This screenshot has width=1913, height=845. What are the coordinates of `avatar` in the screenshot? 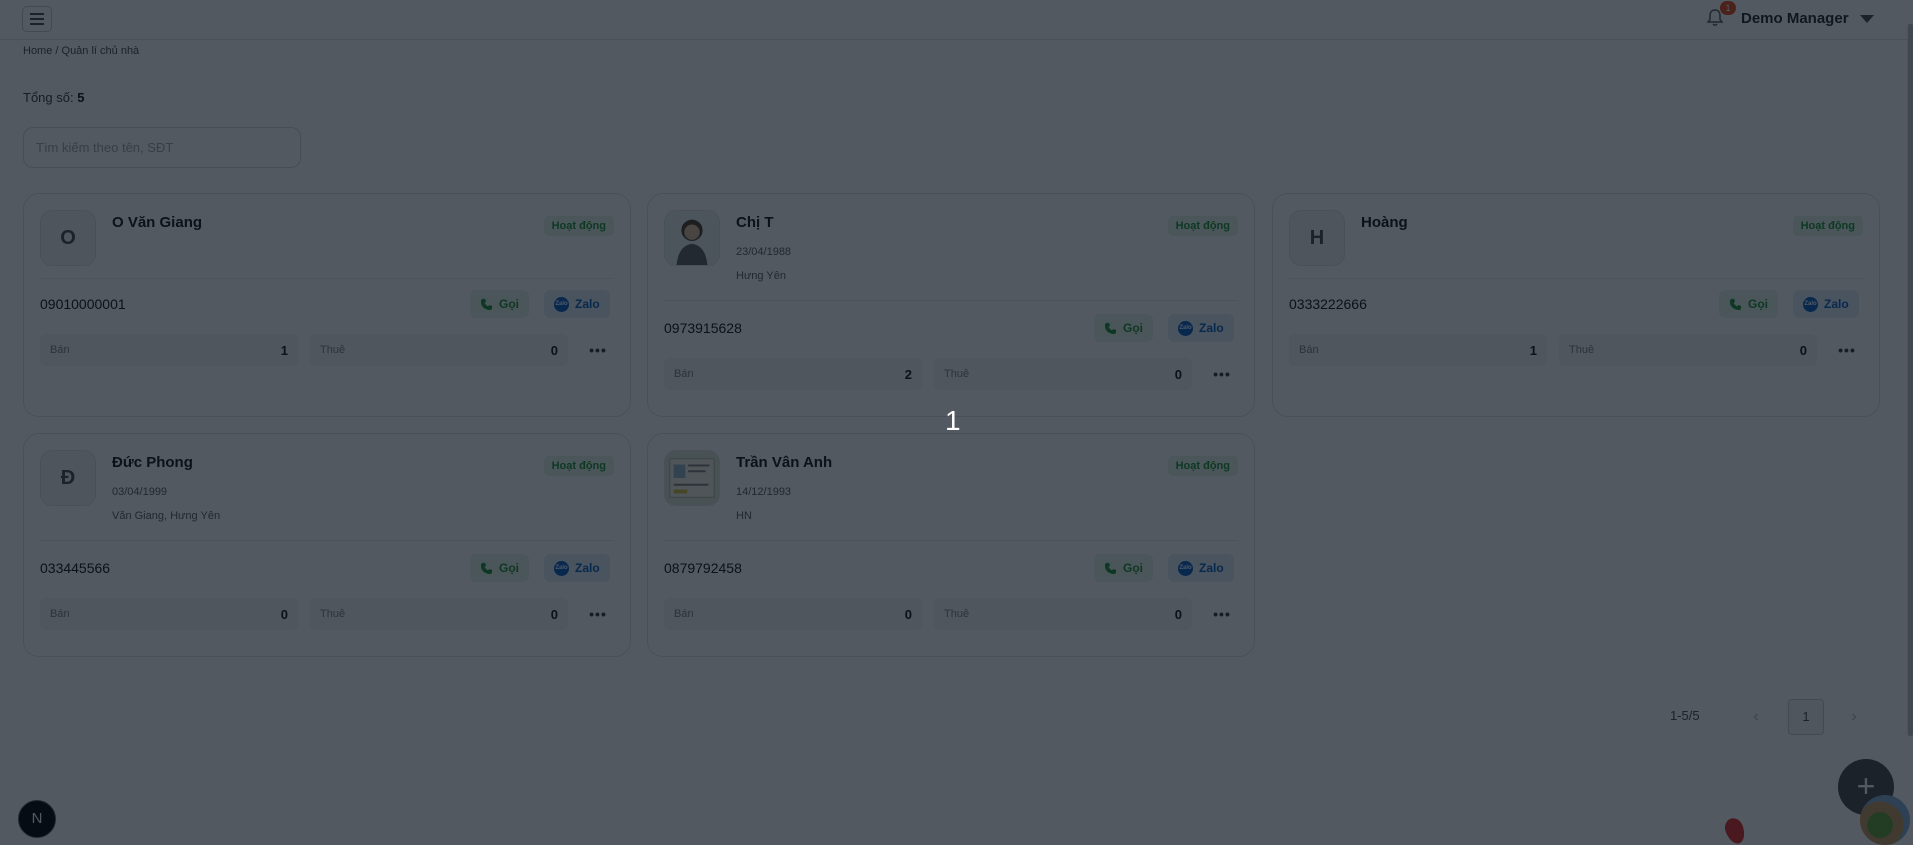 It's located at (692, 238).